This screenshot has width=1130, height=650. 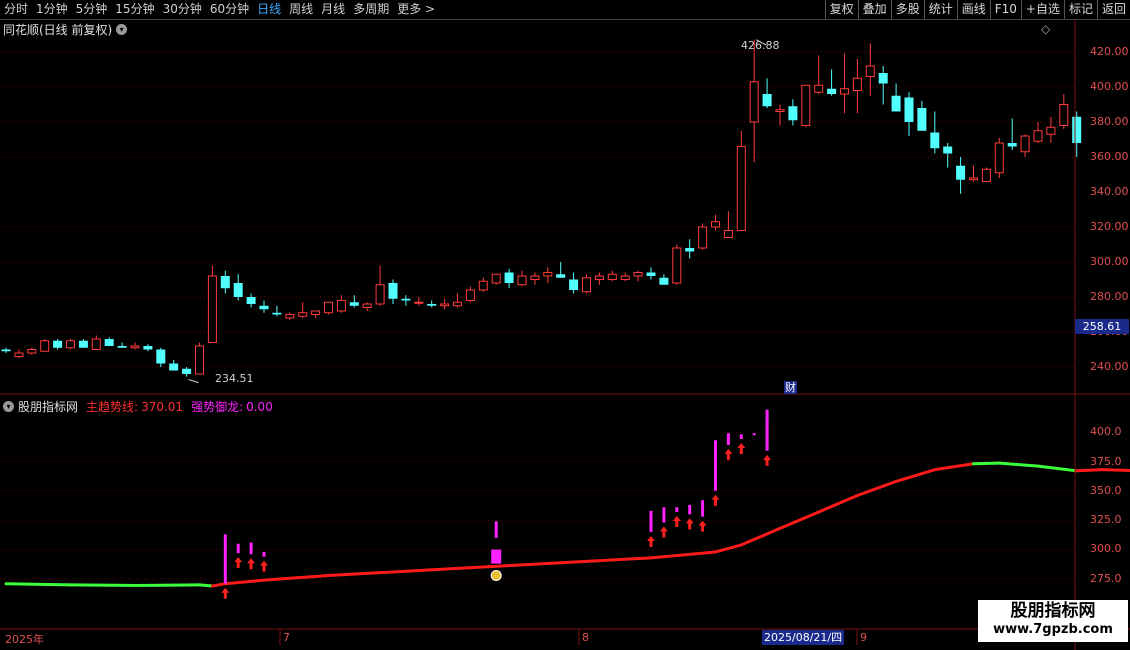 I want to click on current-price-tag: 258.61, so click(x=1102, y=326).